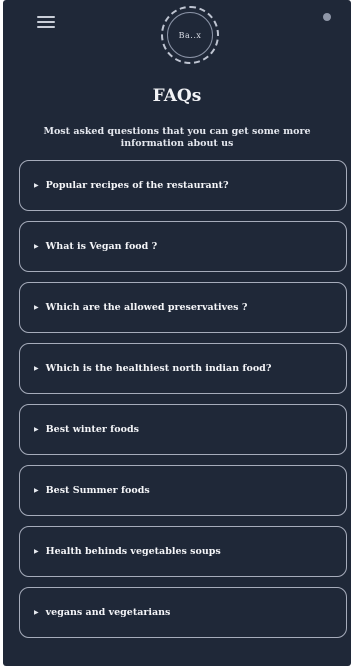  I want to click on faq-question: Best winter foods, so click(92, 429).